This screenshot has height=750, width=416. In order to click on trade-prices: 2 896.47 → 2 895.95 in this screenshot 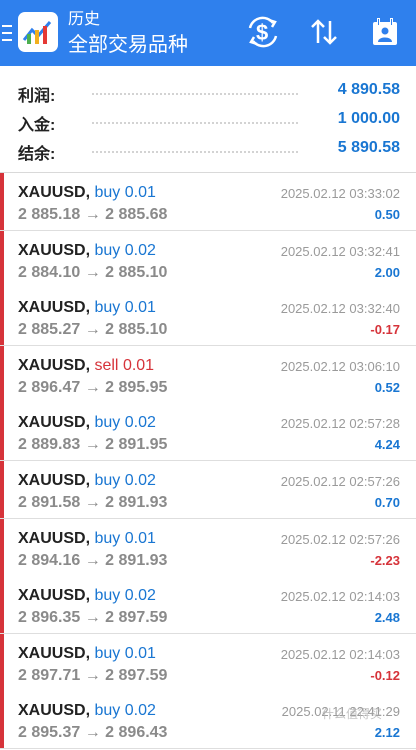, I will do `click(93, 387)`.